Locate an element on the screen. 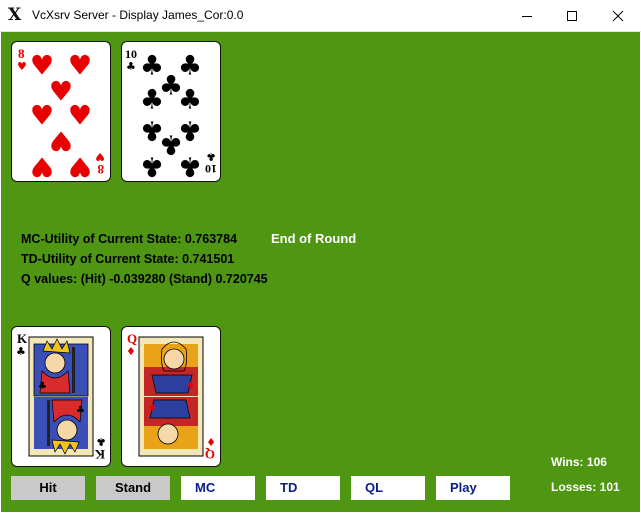 The height and width of the screenshot is (513, 641). queen-face-art: ♦ ♦ is located at coordinates (171, 396).